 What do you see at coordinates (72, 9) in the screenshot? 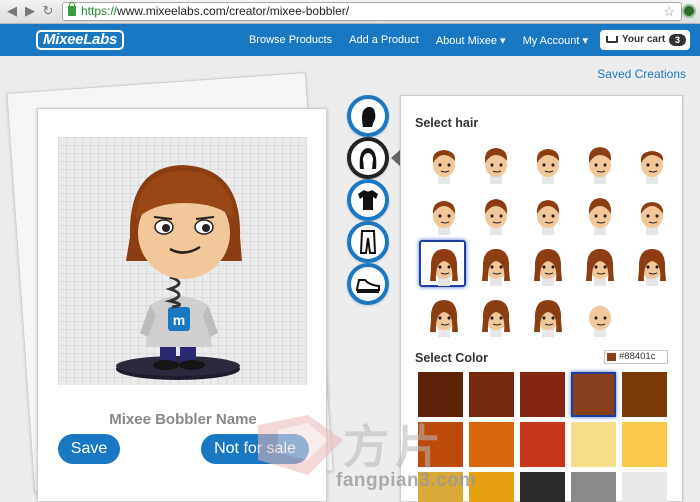
I see `lock-icon` at bounding box center [72, 9].